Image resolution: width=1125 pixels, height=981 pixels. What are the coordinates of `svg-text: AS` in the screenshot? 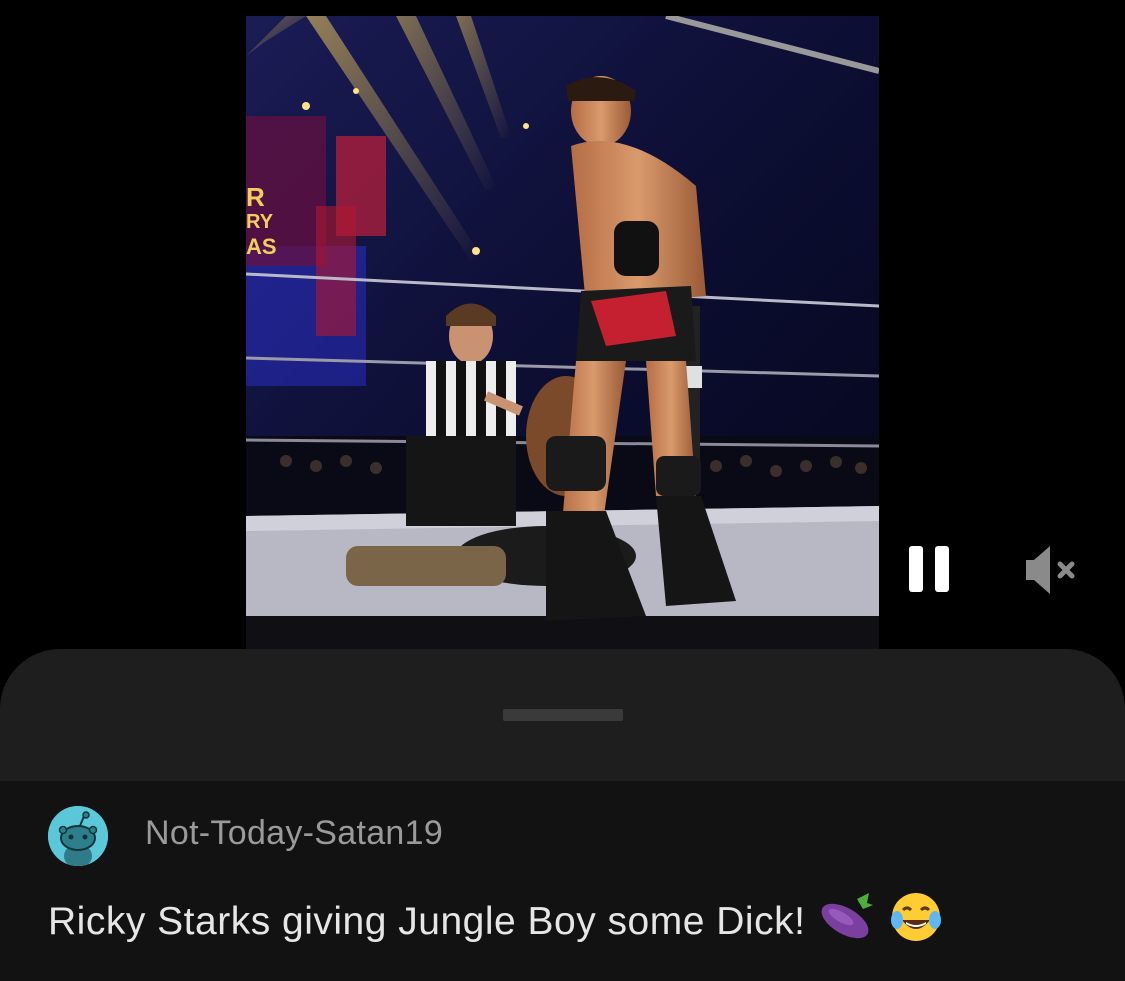 It's located at (261, 246).